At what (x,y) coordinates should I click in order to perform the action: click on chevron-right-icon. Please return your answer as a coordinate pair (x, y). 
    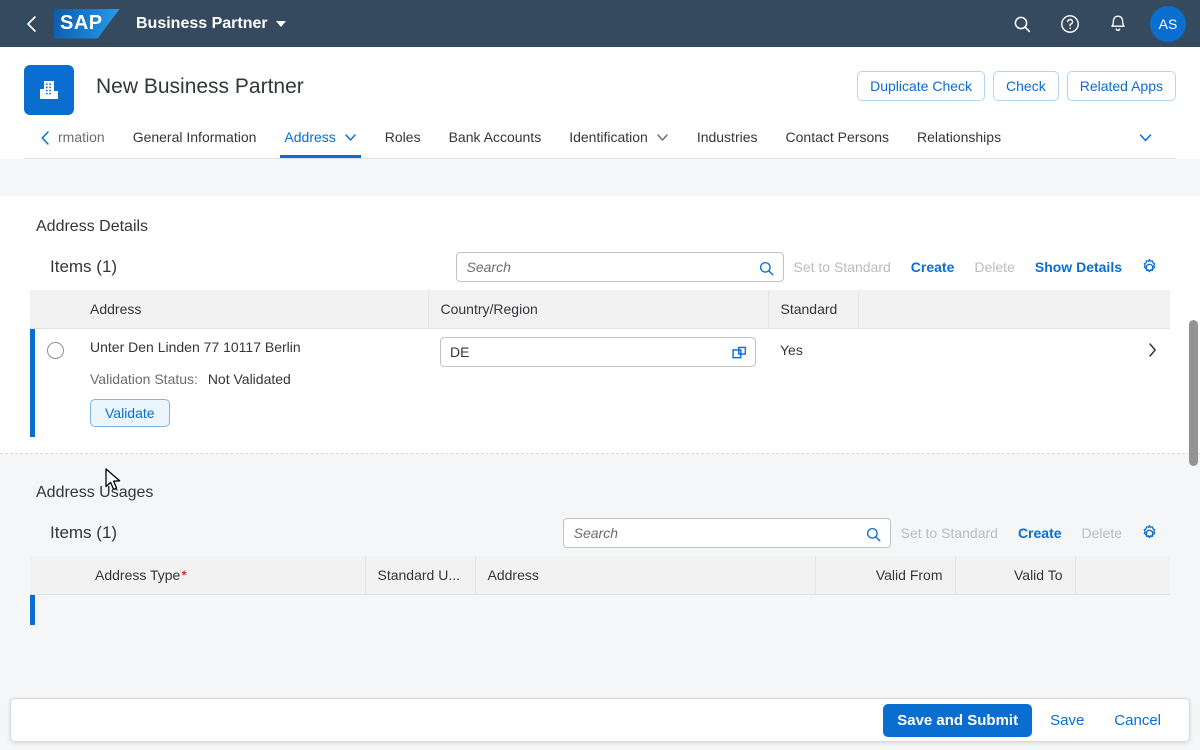
    Looking at the image, I should click on (1152, 350).